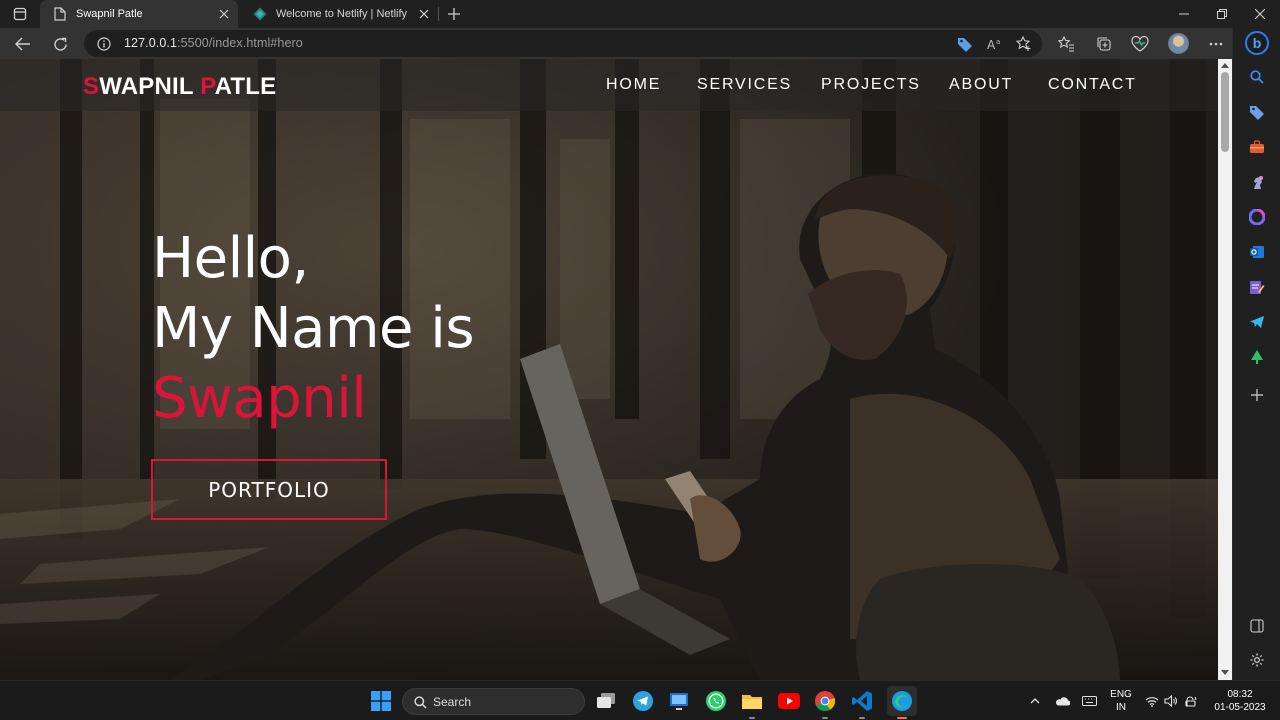  I want to click on system-clock: 08:32 01-05-2023, so click(1240, 701).